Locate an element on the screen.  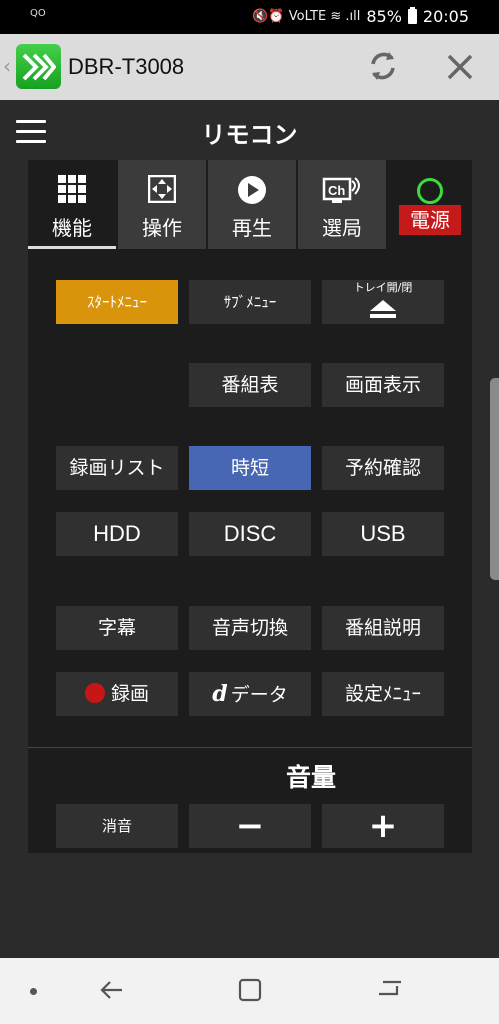
battery-percent: 85% is located at coordinates (384, 16).